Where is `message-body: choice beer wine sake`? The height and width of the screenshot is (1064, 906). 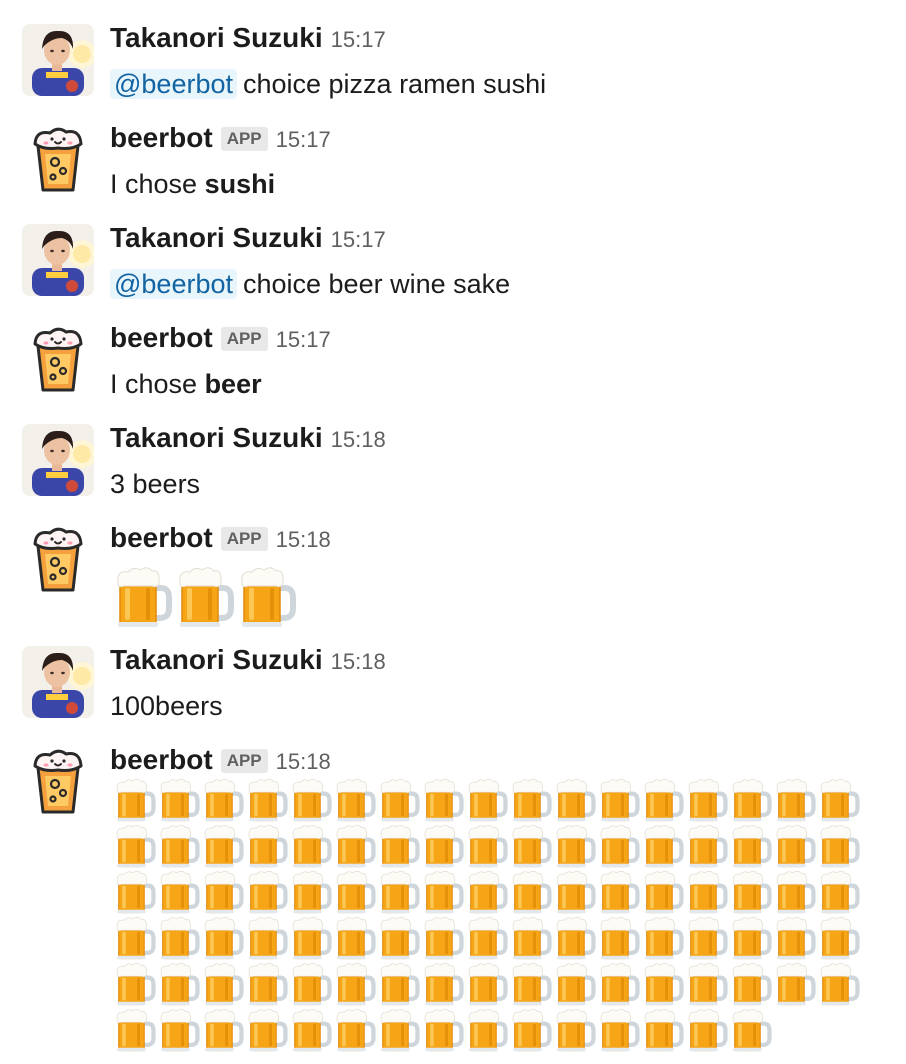 message-body: choice beer wine sake is located at coordinates (376, 284).